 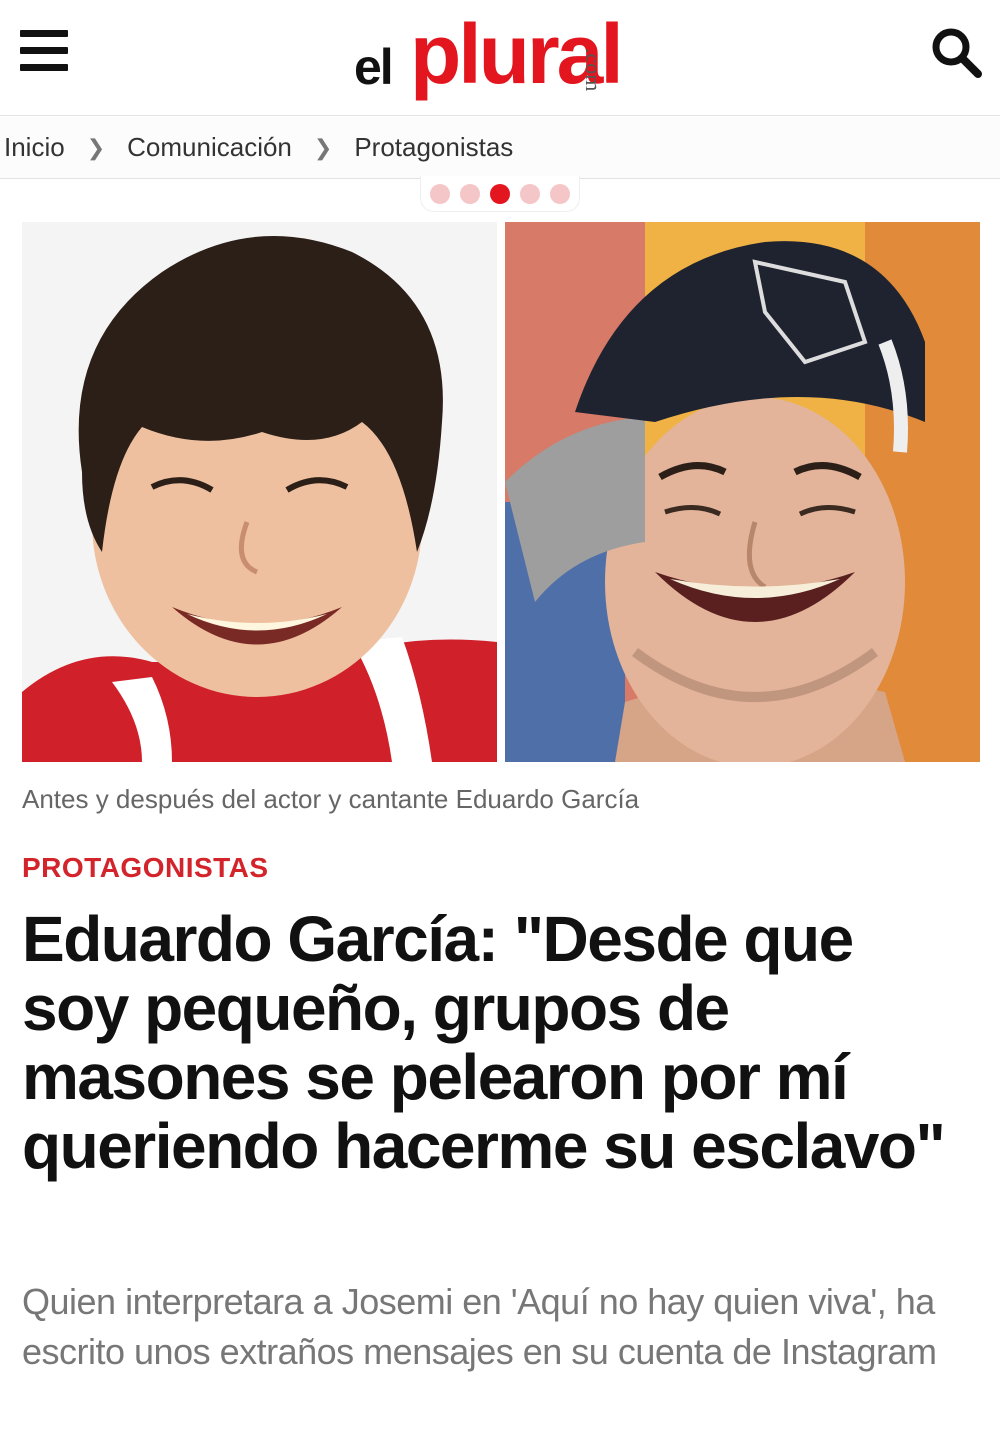 I want to click on site-header: el plural .com, so click(x=500, y=58).